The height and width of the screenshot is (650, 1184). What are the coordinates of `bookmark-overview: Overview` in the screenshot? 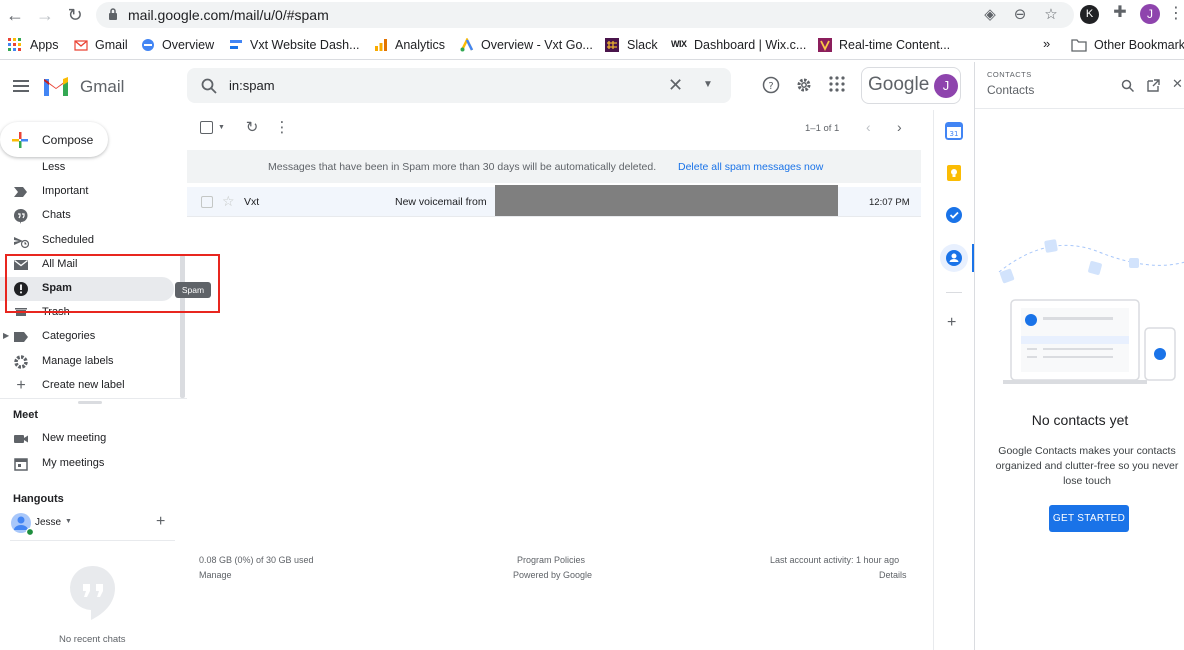 It's located at (188, 45).